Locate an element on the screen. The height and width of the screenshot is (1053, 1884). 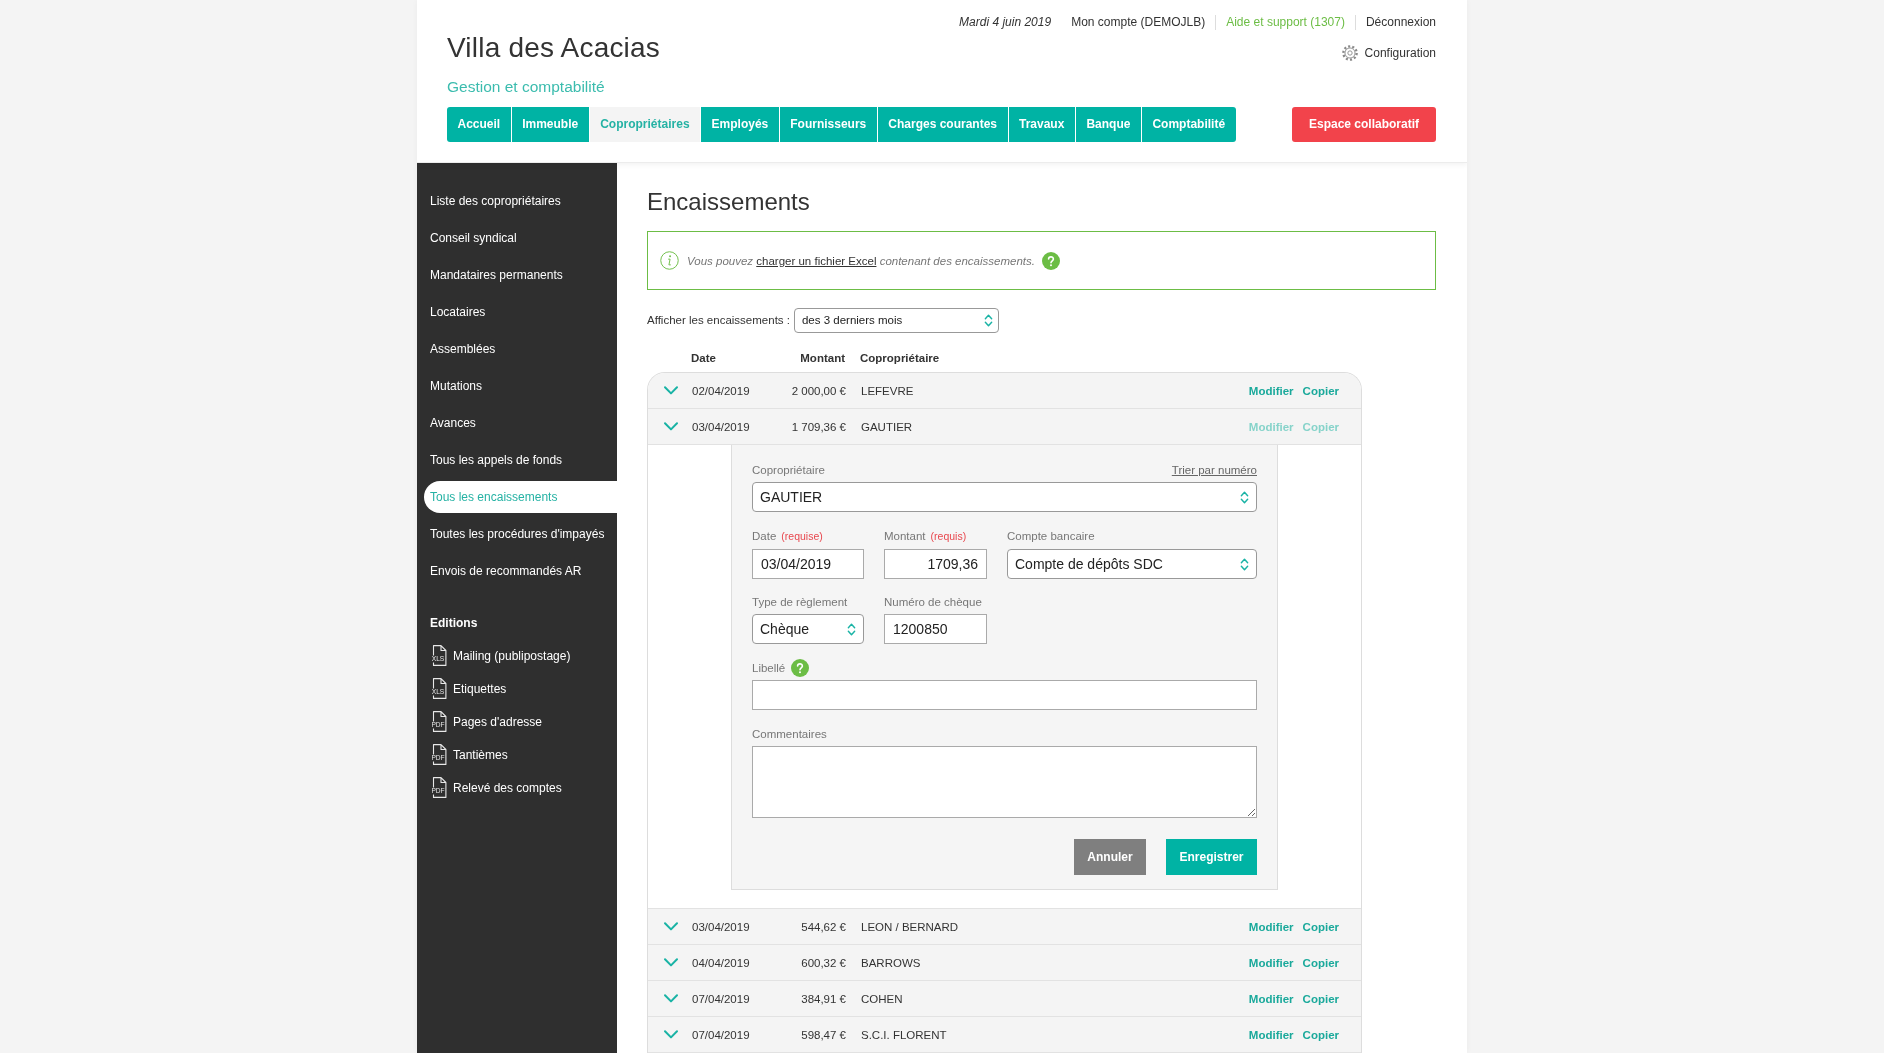
payment-row: 07/04/2019 384,91 € COHEN Modifier Copier is located at coordinates (1004, 999).